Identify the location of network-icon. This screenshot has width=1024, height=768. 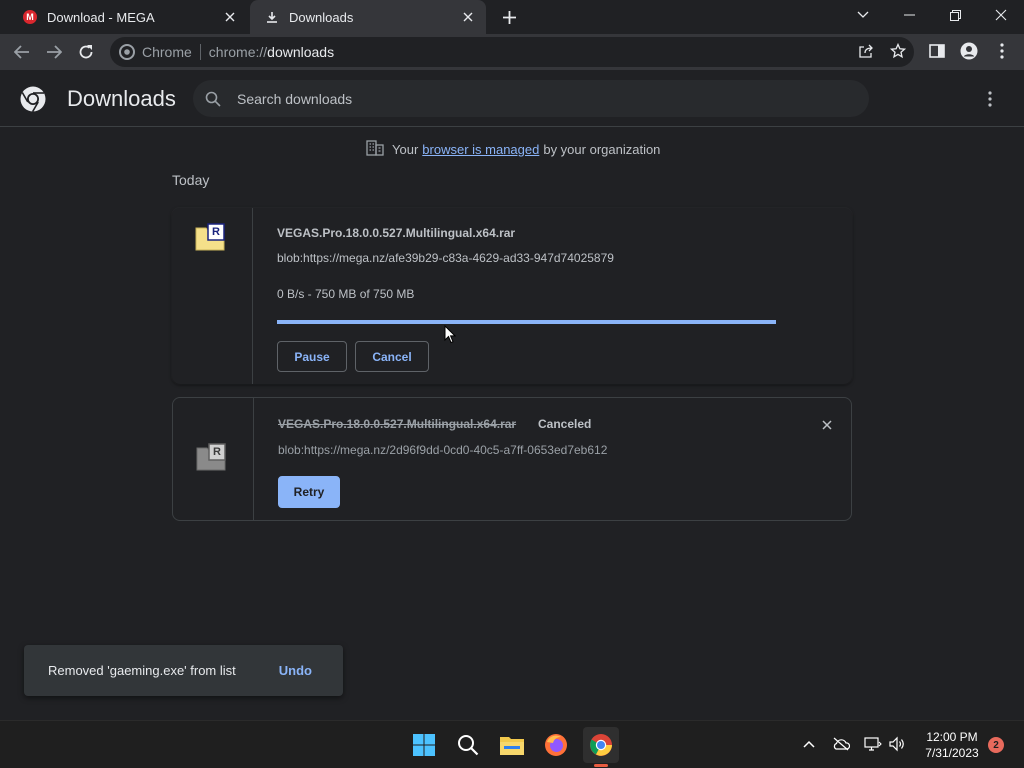
(873, 744).